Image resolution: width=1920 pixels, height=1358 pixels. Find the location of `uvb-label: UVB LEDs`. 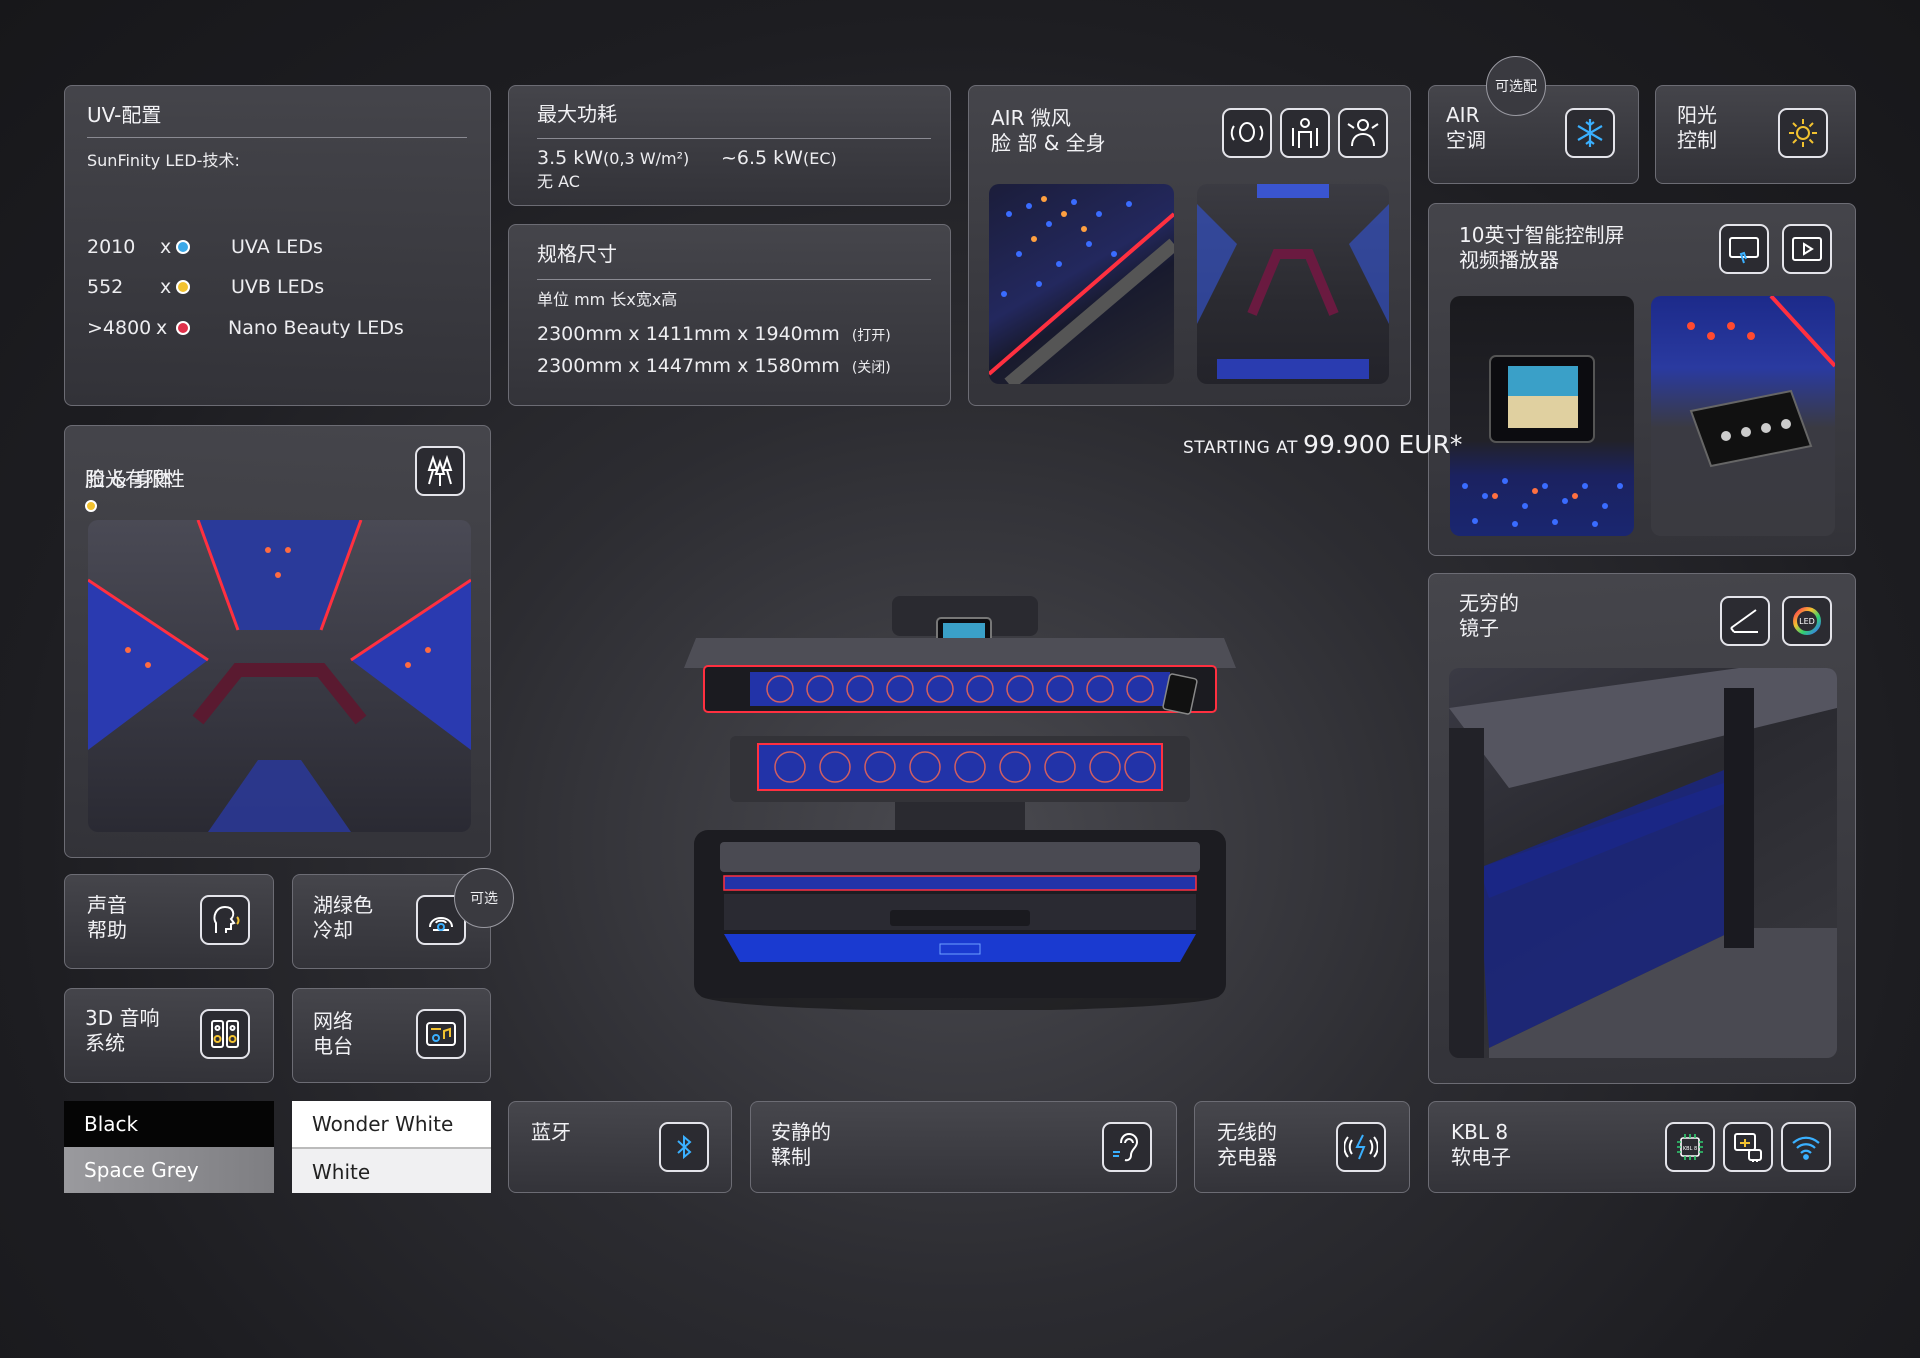

uvb-label: UVB LEDs is located at coordinates (278, 287).